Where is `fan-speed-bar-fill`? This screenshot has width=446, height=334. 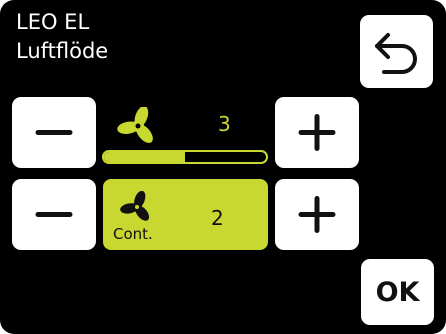
fan-speed-bar-fill is located at coordinates (144, 157).